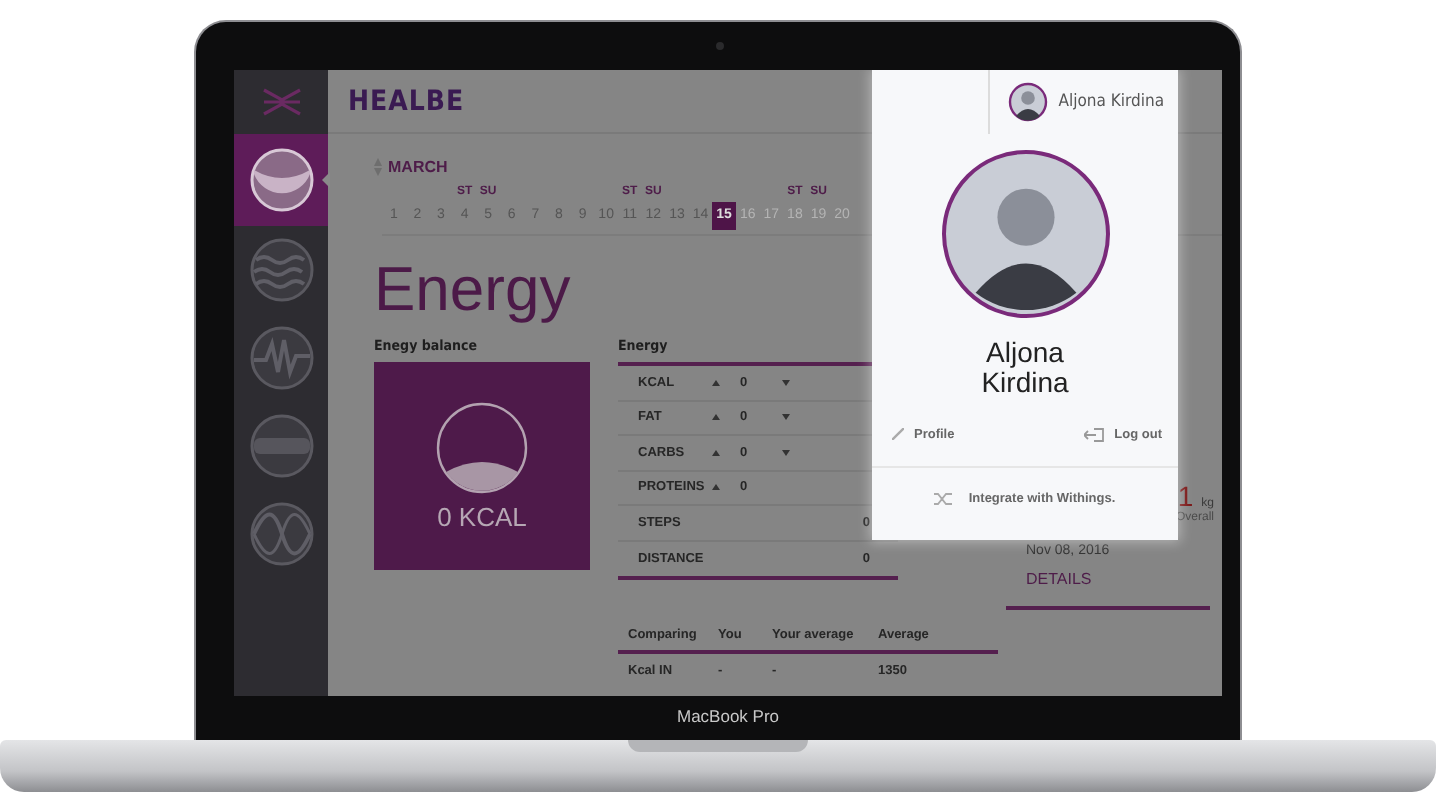 Image resolution: width=1436 pixels, height=808 pixels. I want to click on month-label: MARCH, so click(418, 166).